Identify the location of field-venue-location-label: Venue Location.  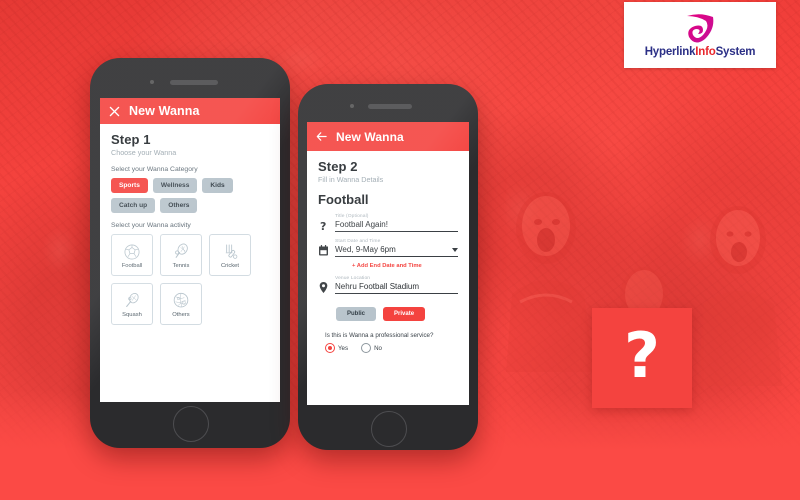
(353, 278).